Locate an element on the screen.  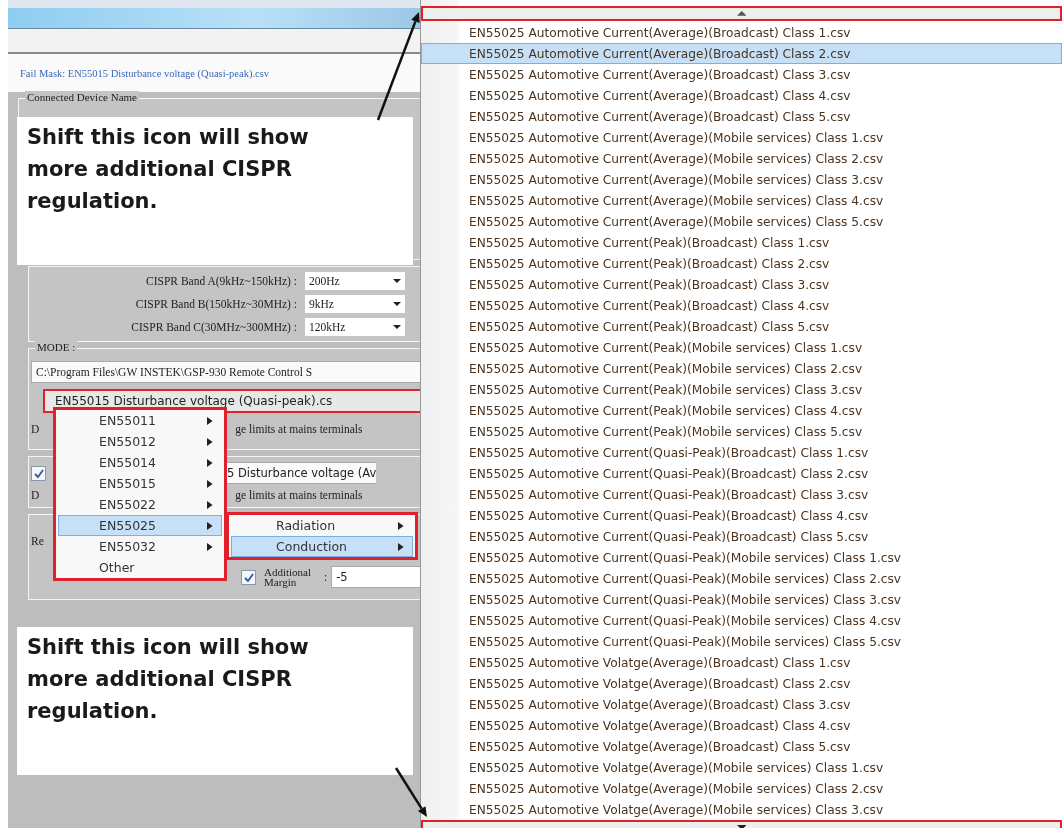
menu-item: EN55025 Automotive Current(Quasi-Peak)(Broadcast) Class 2.csv is located at coordinates (741, 473).